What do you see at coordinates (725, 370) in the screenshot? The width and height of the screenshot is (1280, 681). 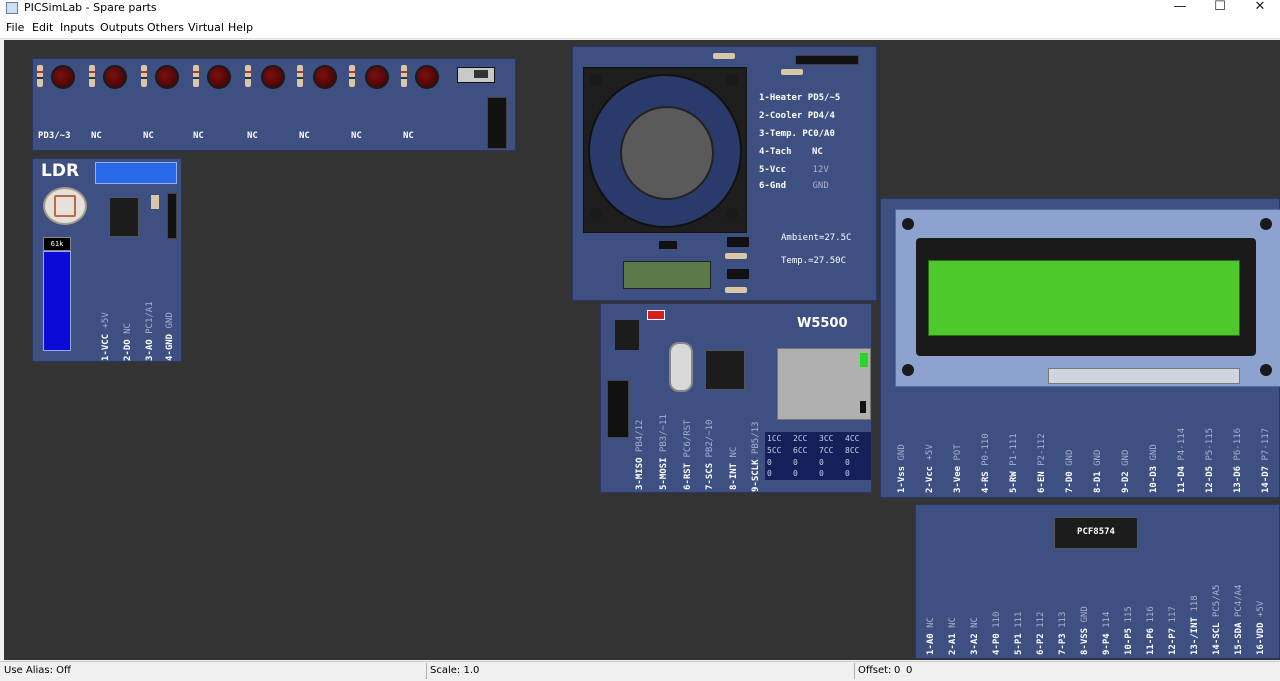 I see `w5500-chip` at bounding box center [725, 370].